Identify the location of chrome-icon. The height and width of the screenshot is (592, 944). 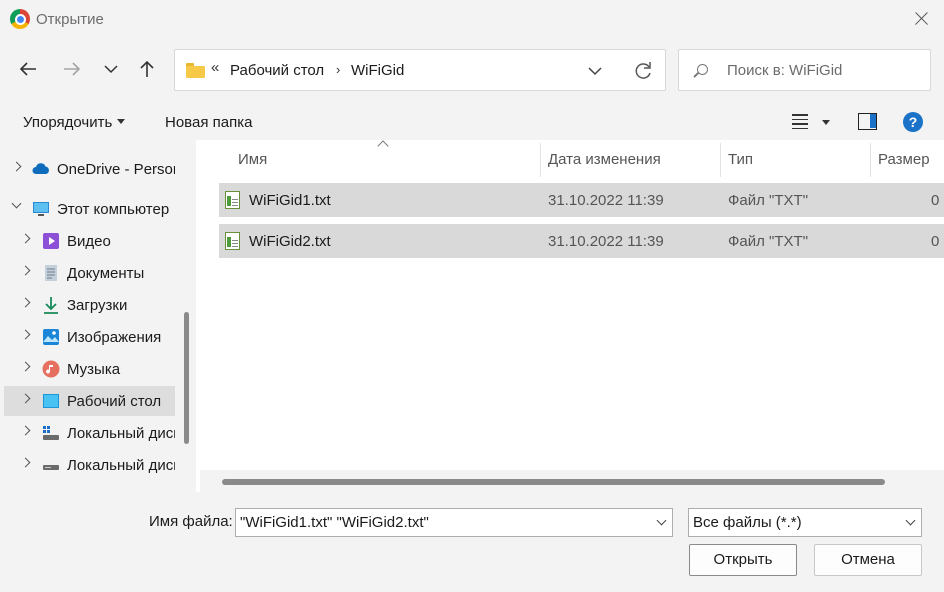
(20, 19).